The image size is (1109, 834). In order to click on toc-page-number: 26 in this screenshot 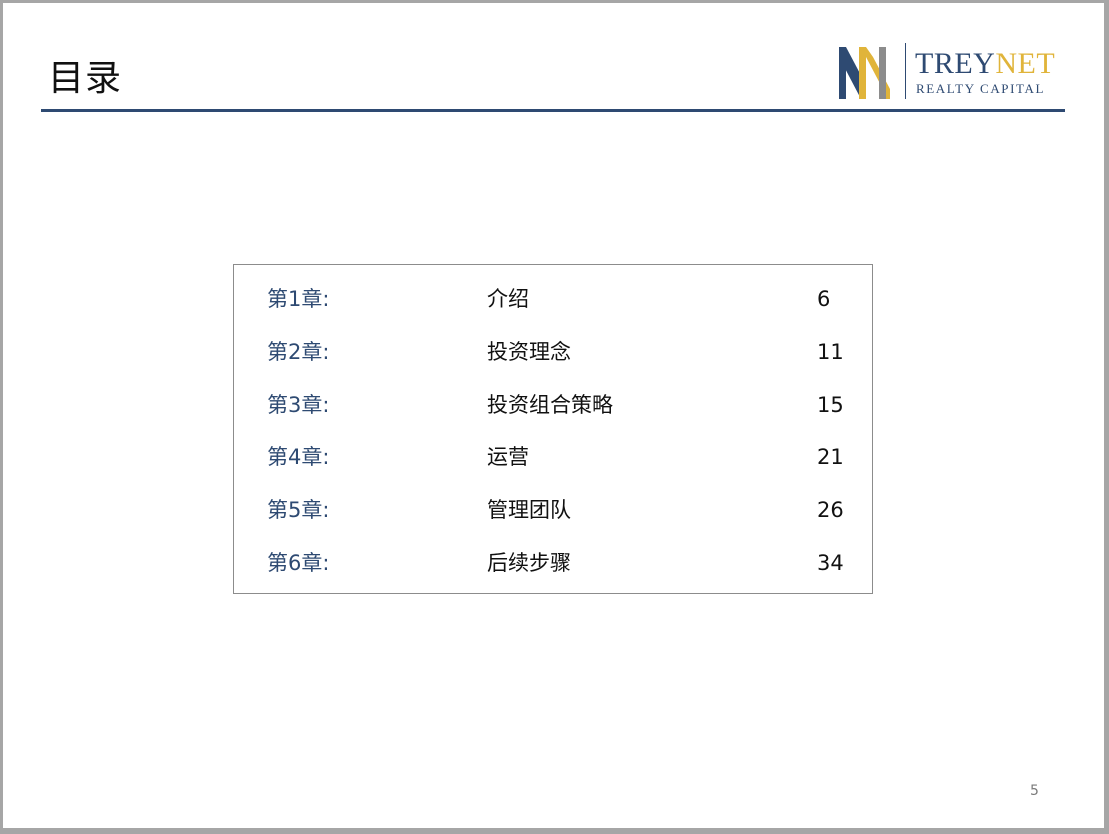, I will do `click(830, 510)`.